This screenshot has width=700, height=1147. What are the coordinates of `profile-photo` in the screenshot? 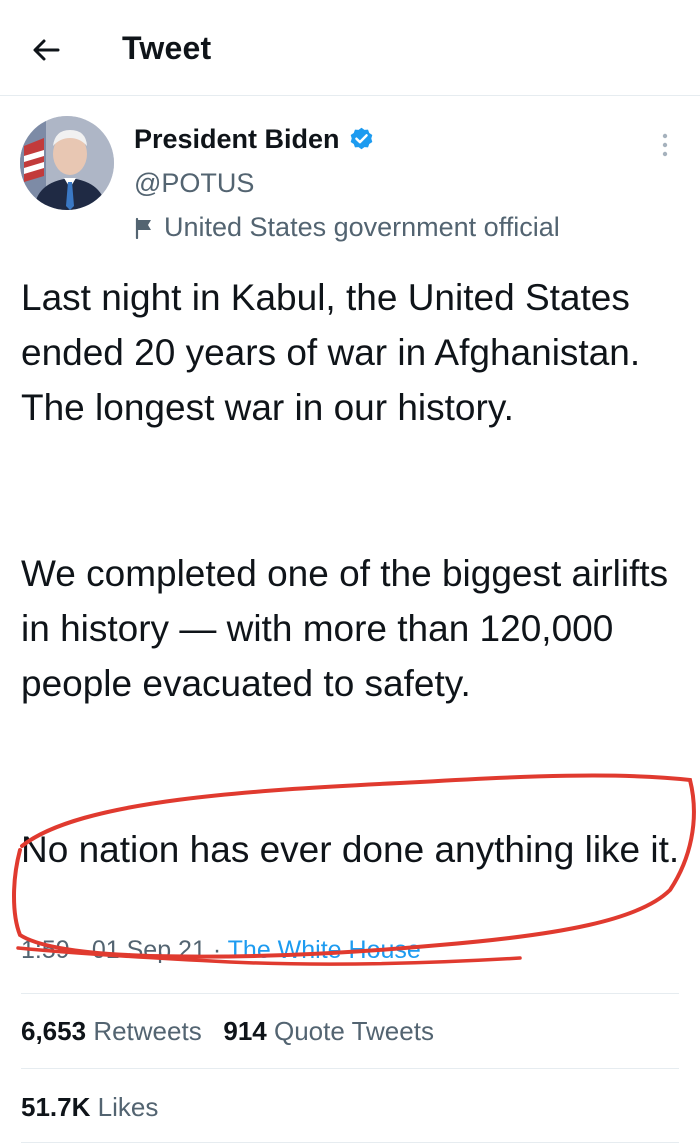 It's located at (67, 163).